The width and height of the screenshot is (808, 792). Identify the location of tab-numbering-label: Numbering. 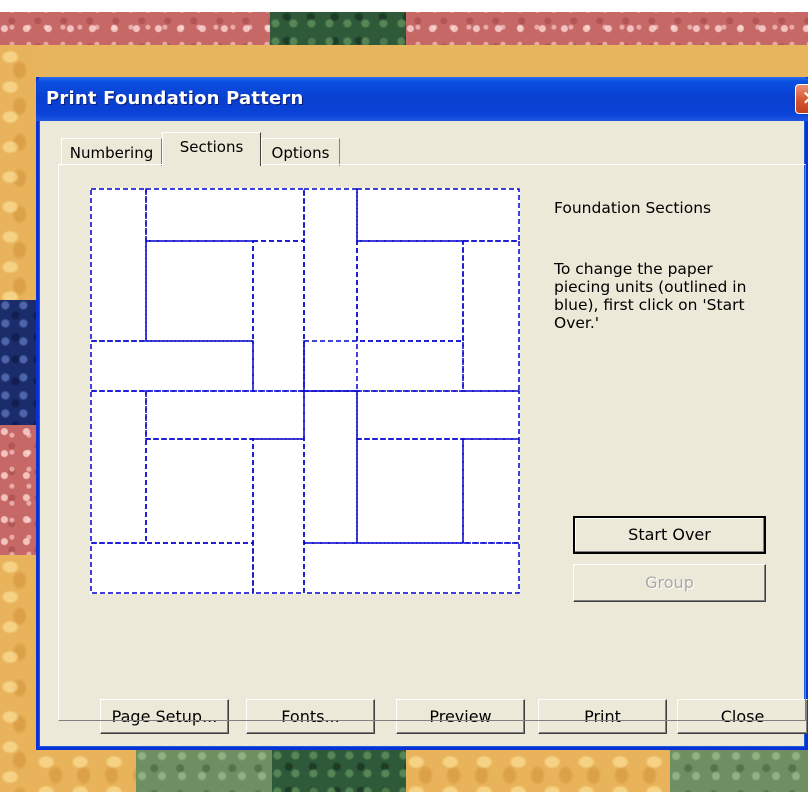
(111, 153).